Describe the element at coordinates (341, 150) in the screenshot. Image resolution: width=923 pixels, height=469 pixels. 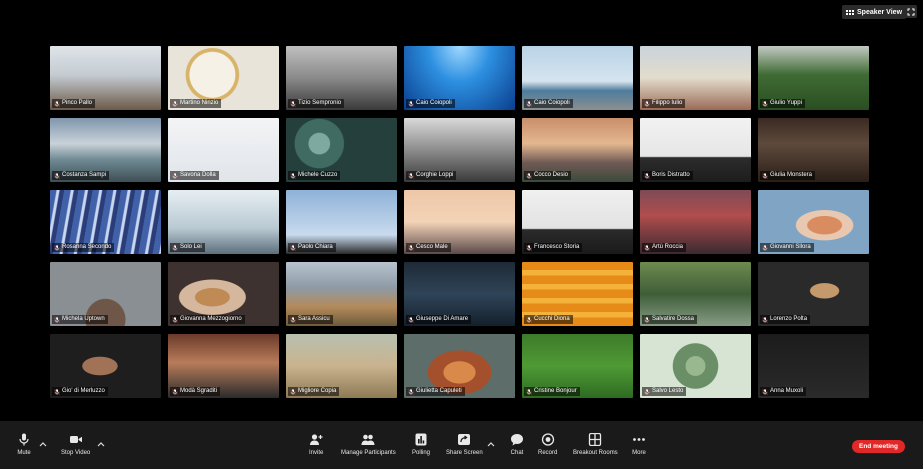
I see `participant-tile: Michele Cuzzo` at that location.